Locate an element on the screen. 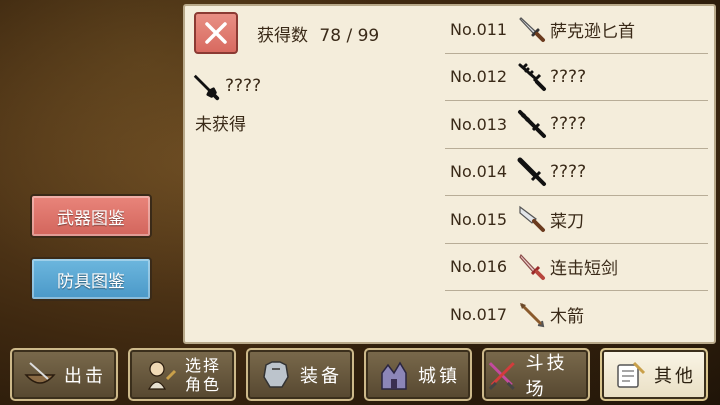  item-number: No.017 is located at coordinates (479, 315).